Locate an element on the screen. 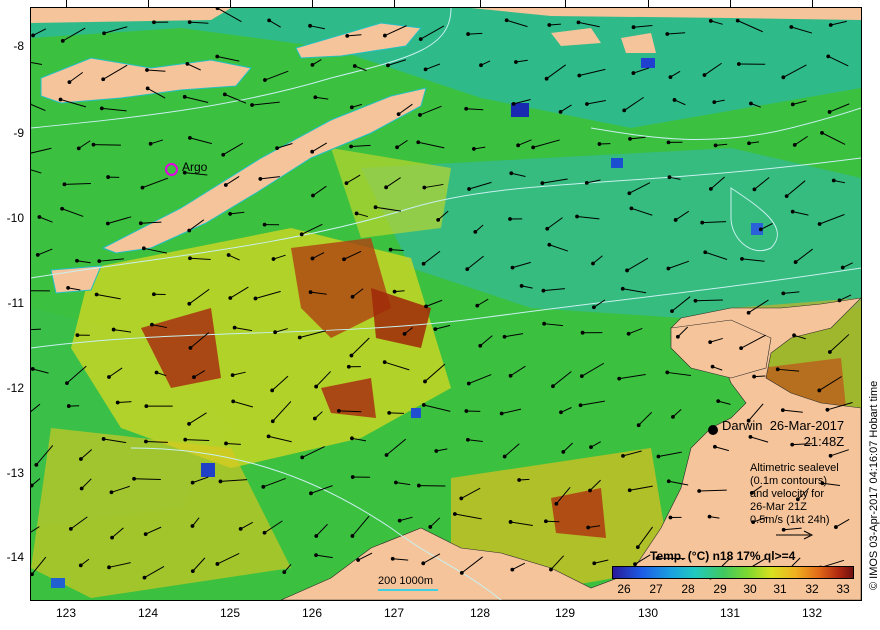 This screenshot has height=630, width=880. note-line: 0.5m/s (1kt 24h) is located at coordinates (790, 520).